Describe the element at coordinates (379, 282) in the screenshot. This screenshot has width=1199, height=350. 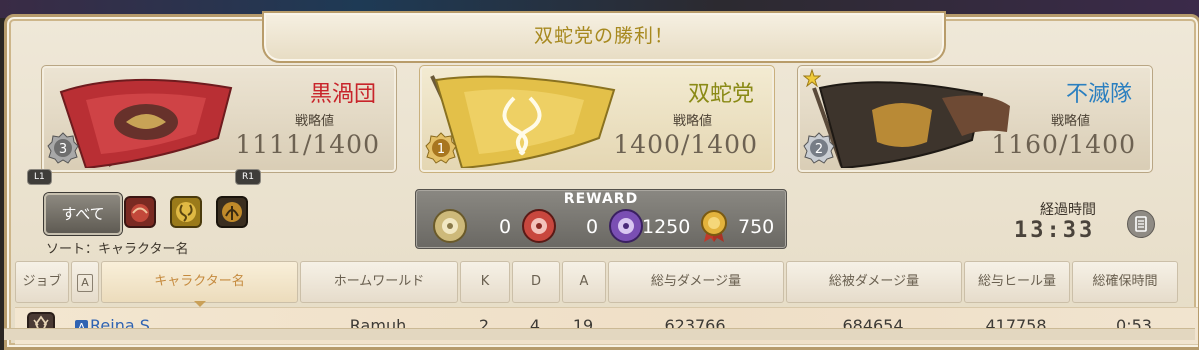
I see `column-header-home-world: ホームワールド` at that location.